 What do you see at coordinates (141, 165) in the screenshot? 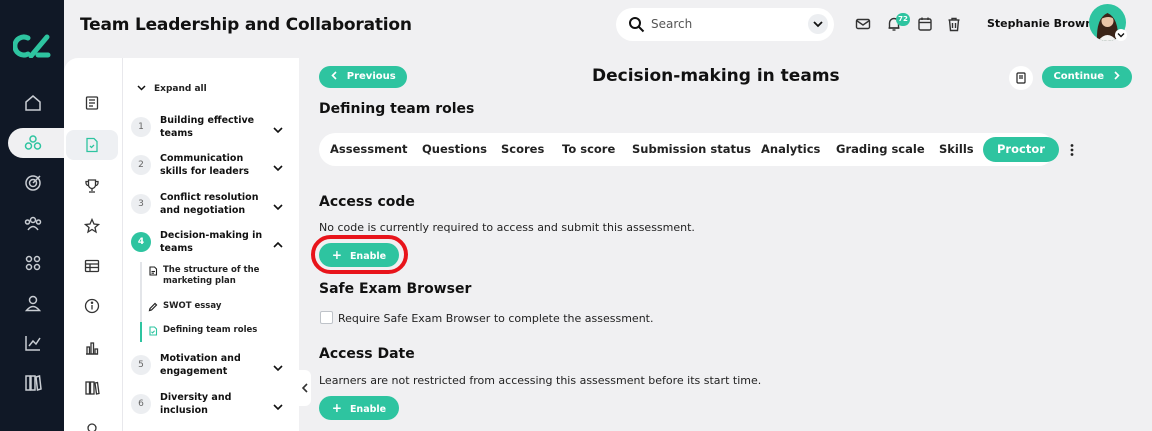
I see `module-number: 2` at bounding box center [141, 165].